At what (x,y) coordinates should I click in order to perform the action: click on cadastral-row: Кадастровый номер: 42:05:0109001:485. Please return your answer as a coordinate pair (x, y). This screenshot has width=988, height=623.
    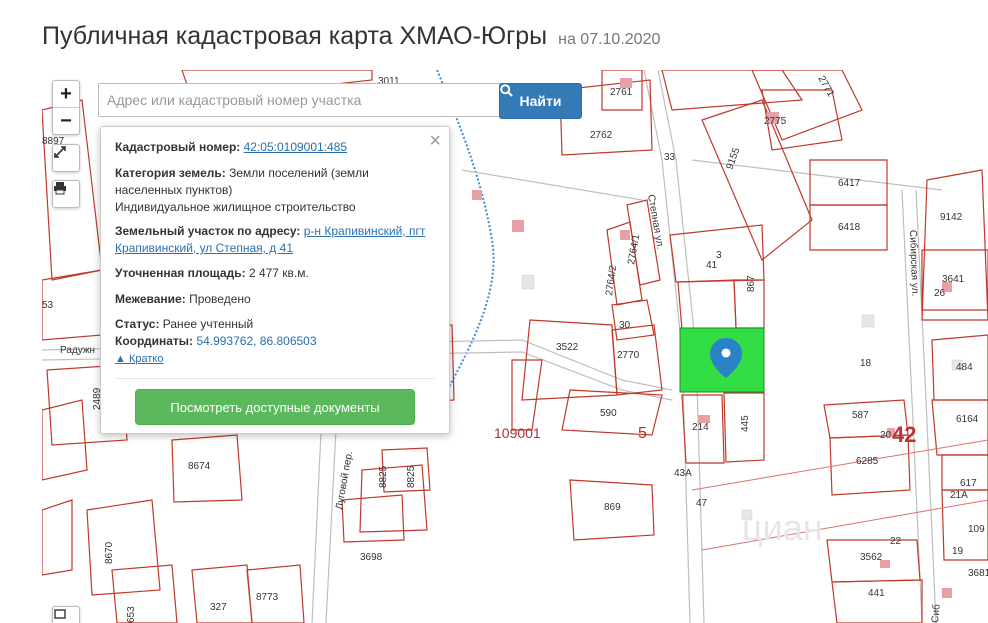
    Looking at the image, I should click on (272, 147).